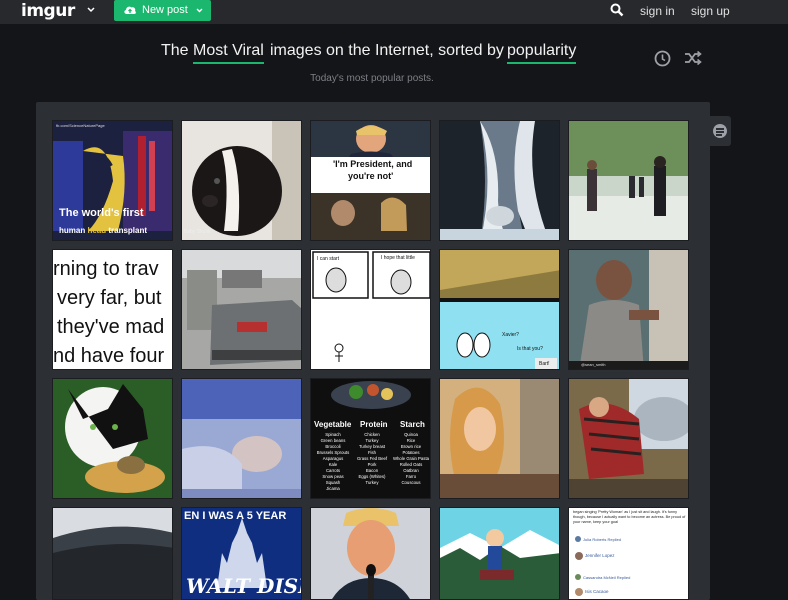 The height and width of the screenshot is (600, 788). What do you see at coordinates (600, 555) in the screenshot?
I see `comment-author: Jennifer Lopez` at bounding box center [600, 555].